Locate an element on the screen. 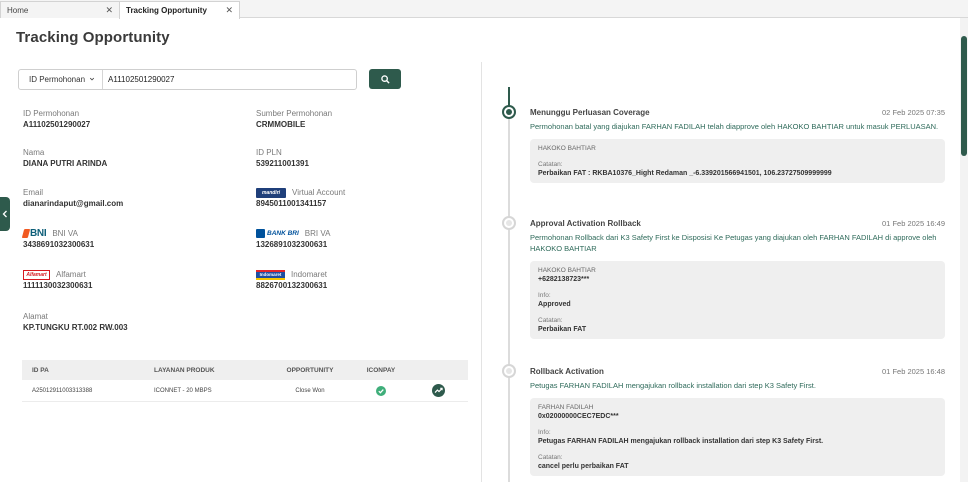 Image resolution: width=968 pixels, height=482 pixels. search-icon is located at coordinates (385, 79).